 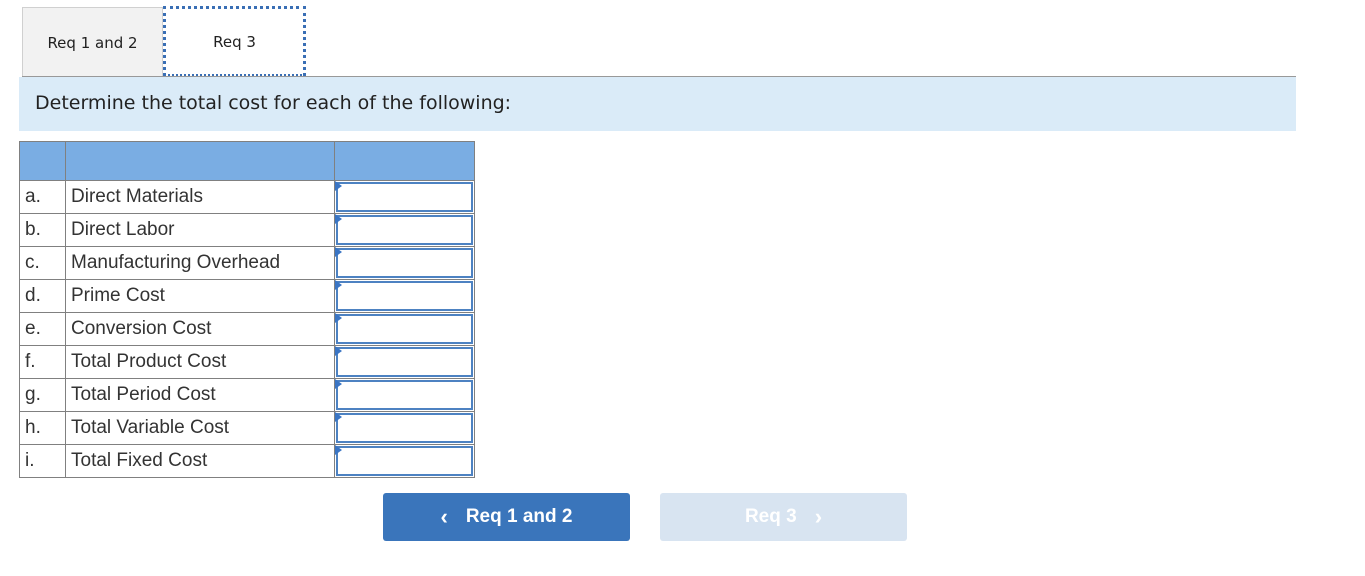 I want to click on row-letter: b., so click(x=42, y=230).